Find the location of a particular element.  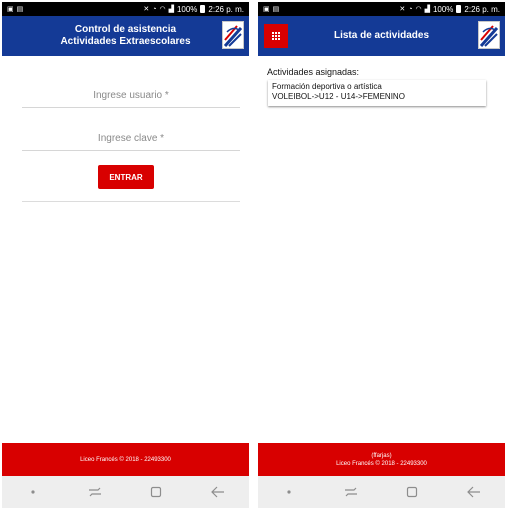

footer: Liceo Francés © 2018 - 22493300 is located at coordinates (125, 459).